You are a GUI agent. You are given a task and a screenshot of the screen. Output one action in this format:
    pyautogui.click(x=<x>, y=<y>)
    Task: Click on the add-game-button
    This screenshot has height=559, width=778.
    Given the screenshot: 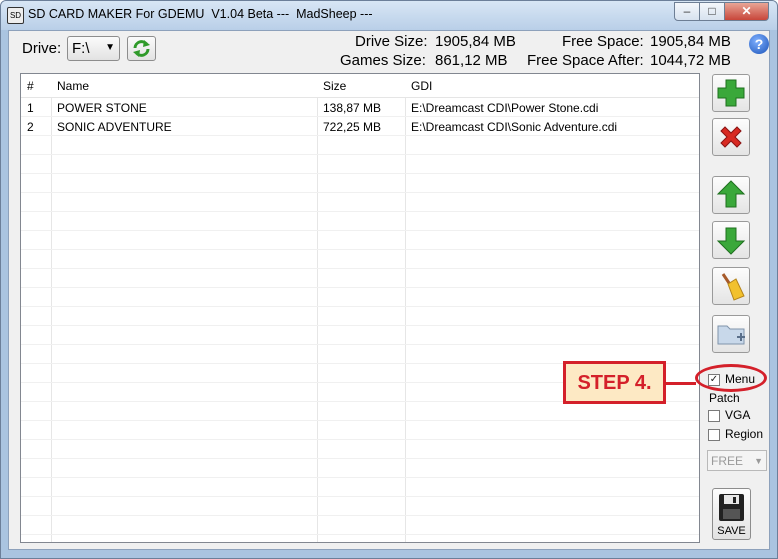 What is the action you would take?
    pyautogui.click(x=731, y=93)
    